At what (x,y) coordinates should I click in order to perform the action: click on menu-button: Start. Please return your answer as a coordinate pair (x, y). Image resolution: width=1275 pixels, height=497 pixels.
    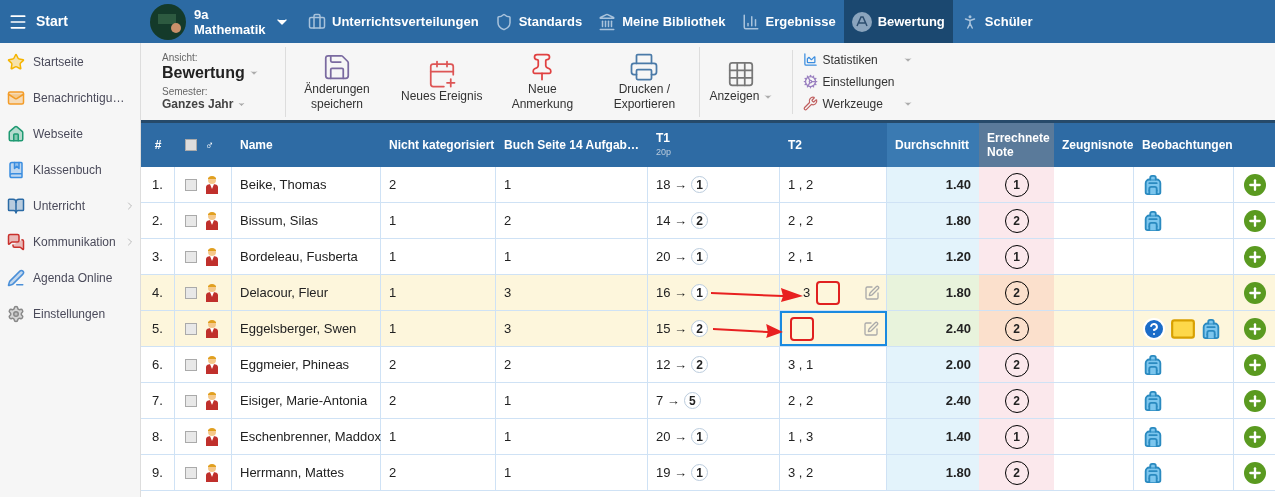
    Looking at the image, I should click on (75, 21).